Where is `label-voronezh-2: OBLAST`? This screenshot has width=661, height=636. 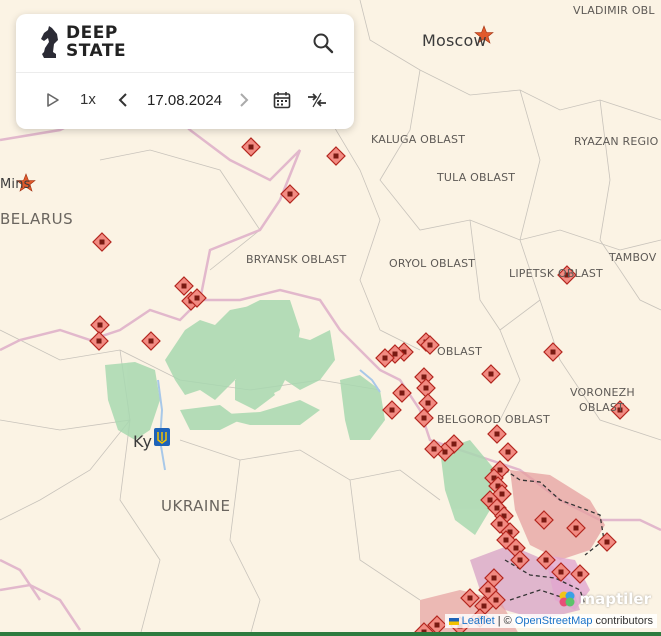 label-voronezh-2: OBLAST is located at coordinates (602, 407).